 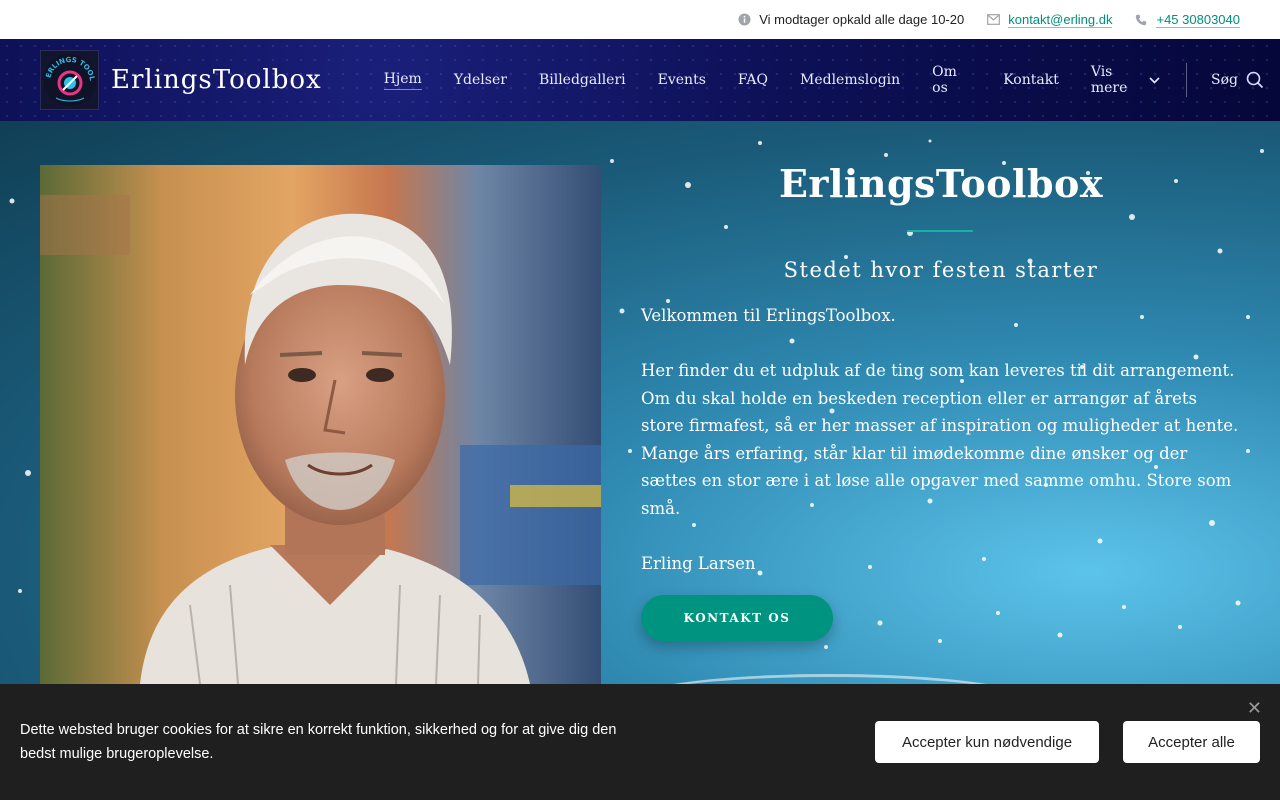 I want to click on contact-us-button: KONTAKT OS, so click(x=737, y=618).